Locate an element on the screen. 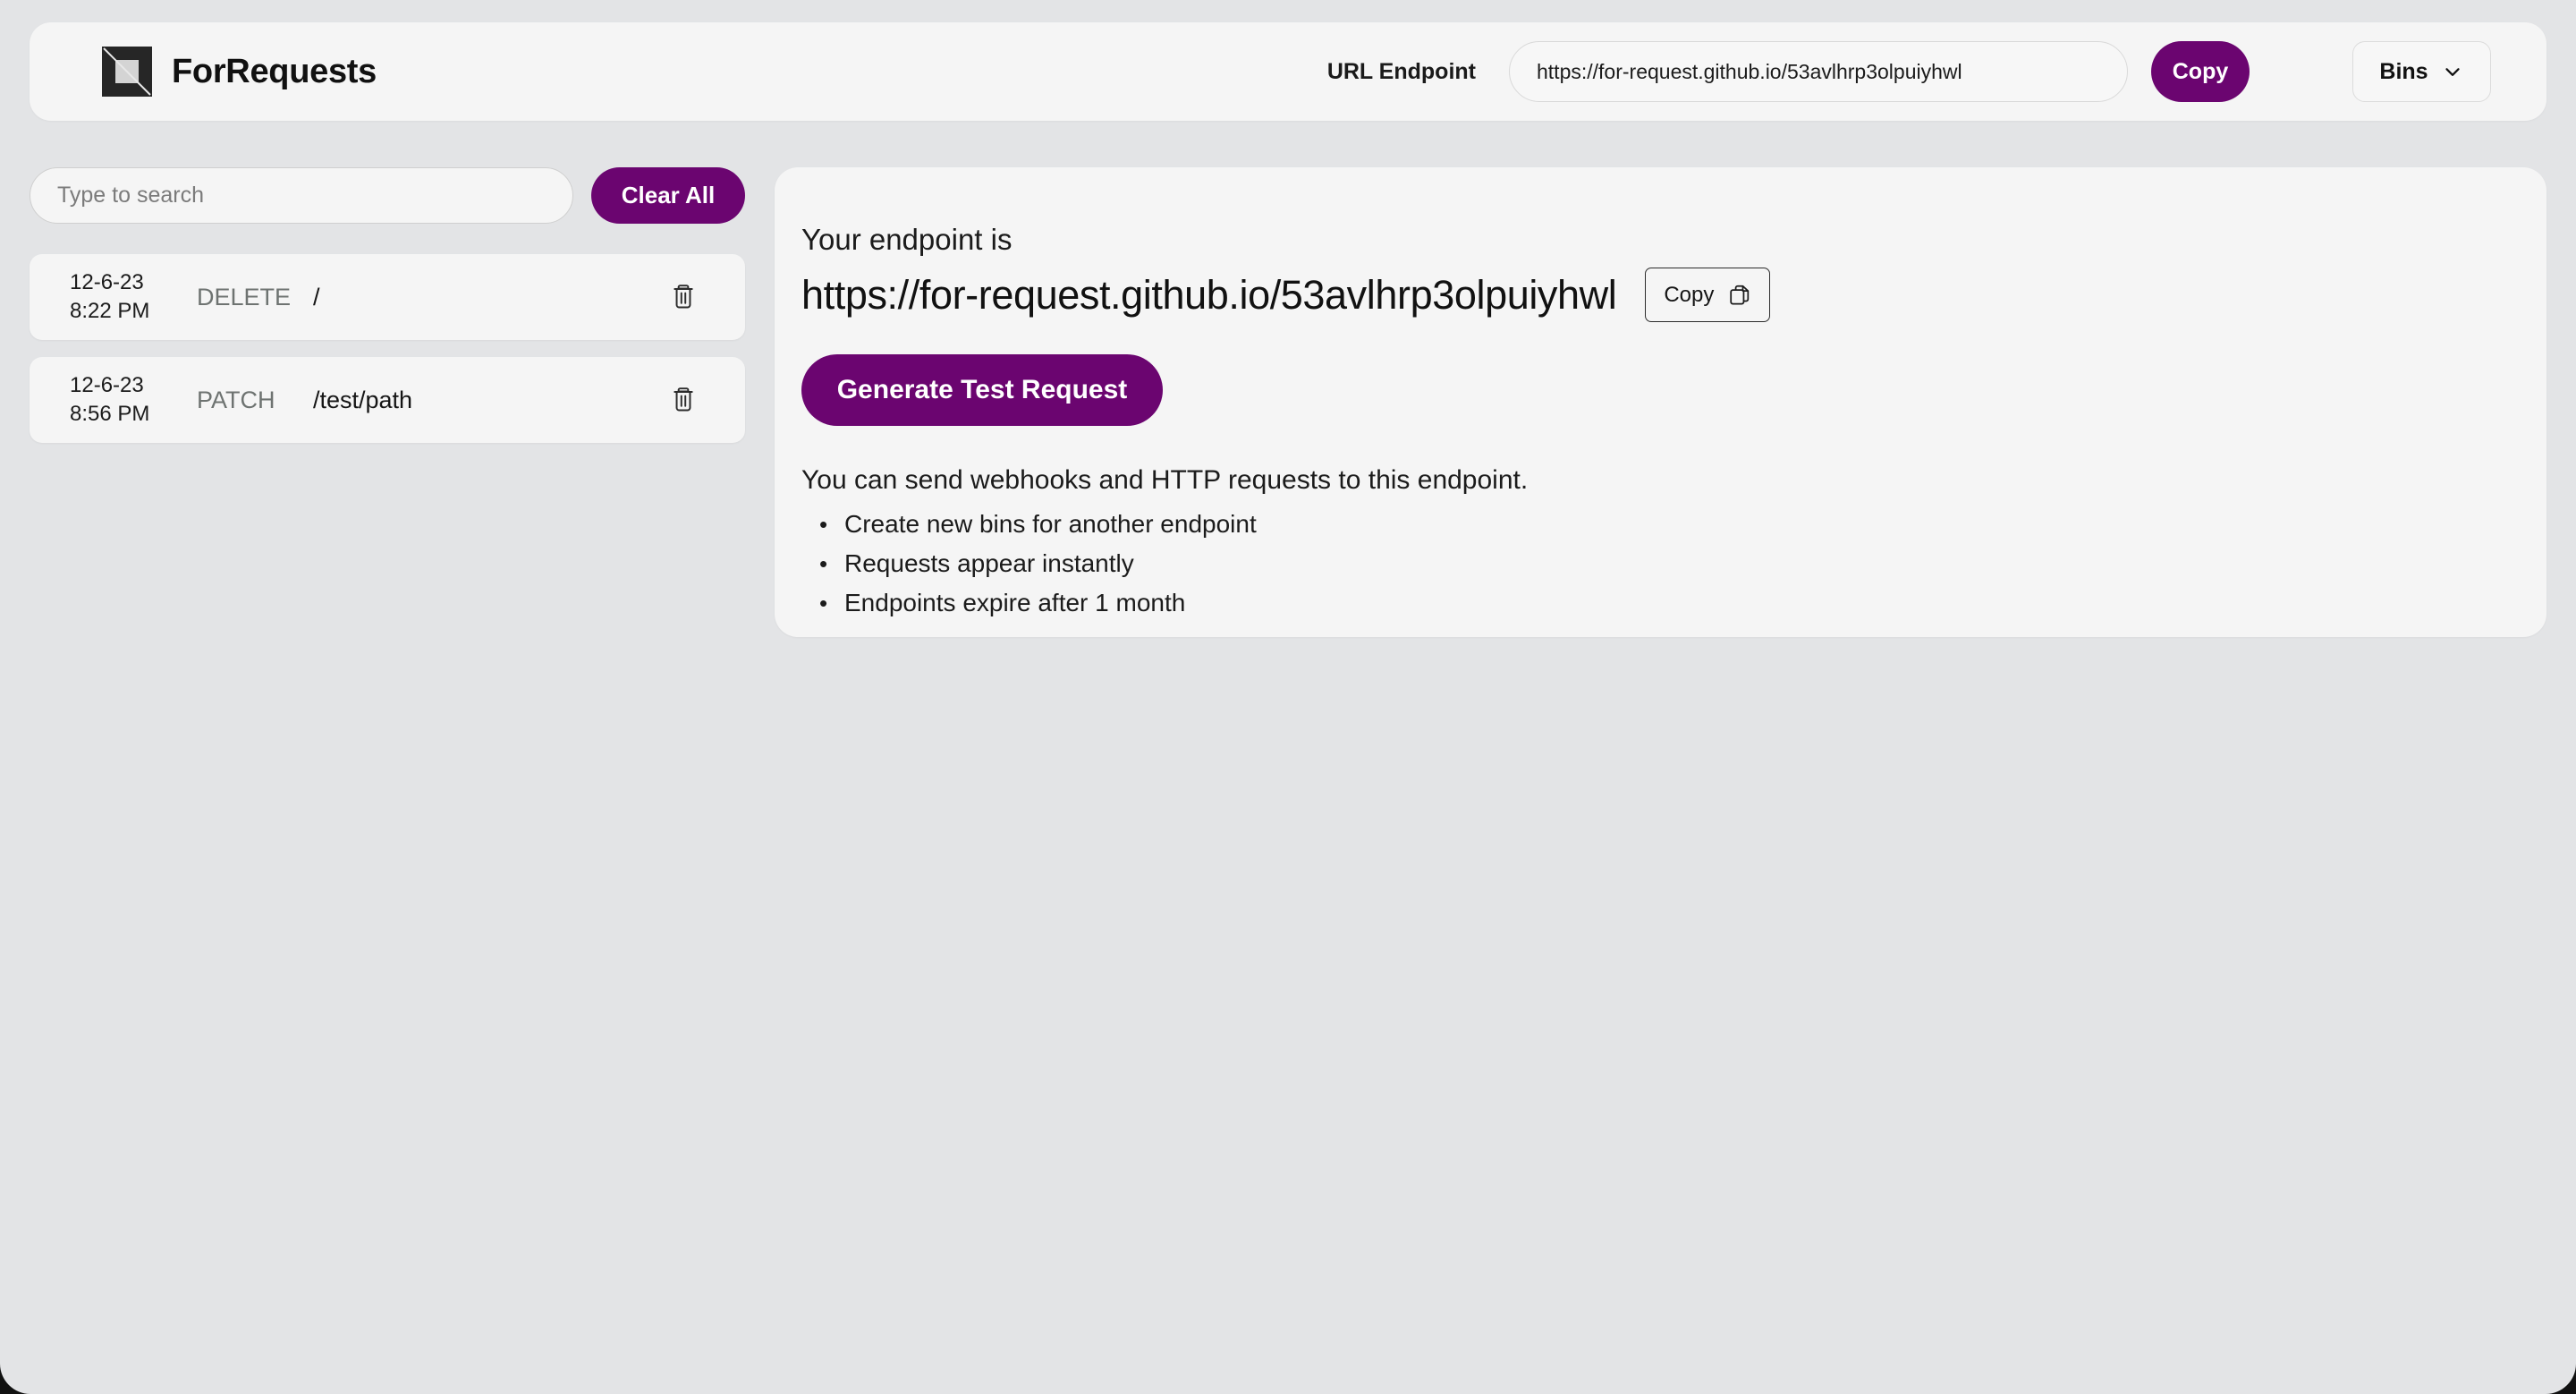  request-path: / is located at coordinates (316, 296).